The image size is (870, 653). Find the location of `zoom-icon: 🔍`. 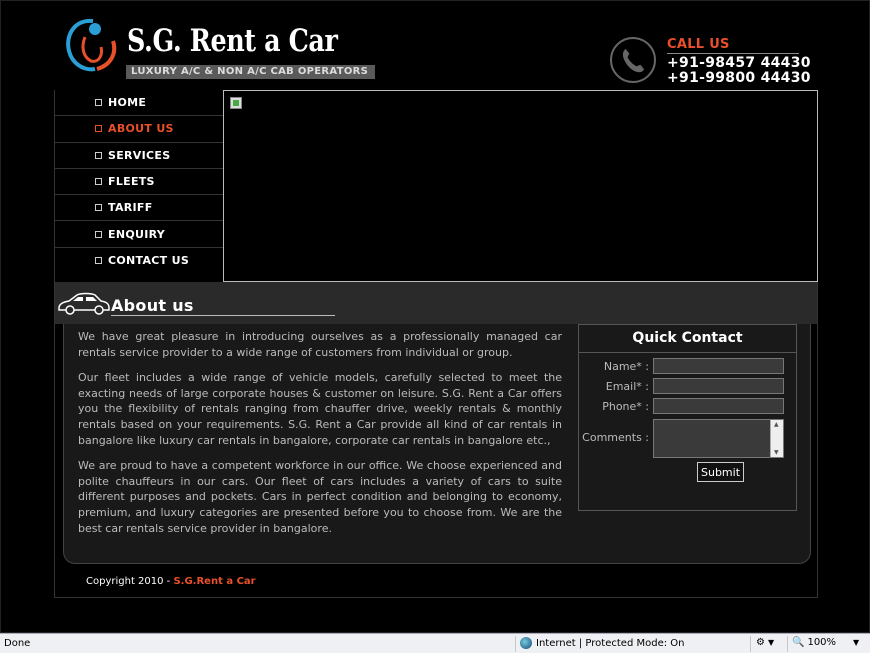

zoom-icon: 🔍 is located at coordinates (798, 642).